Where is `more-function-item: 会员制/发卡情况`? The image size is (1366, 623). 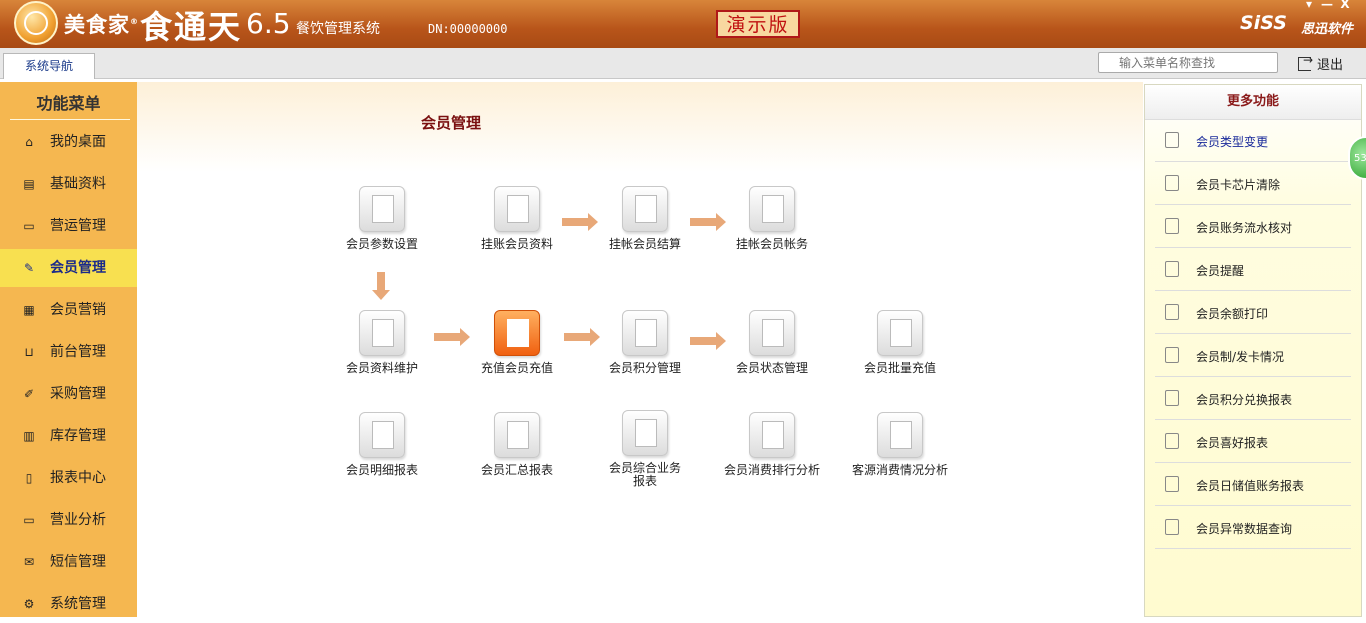
more-function-item: 会员制/发卡情况 is located at coordinates (1253, 355).